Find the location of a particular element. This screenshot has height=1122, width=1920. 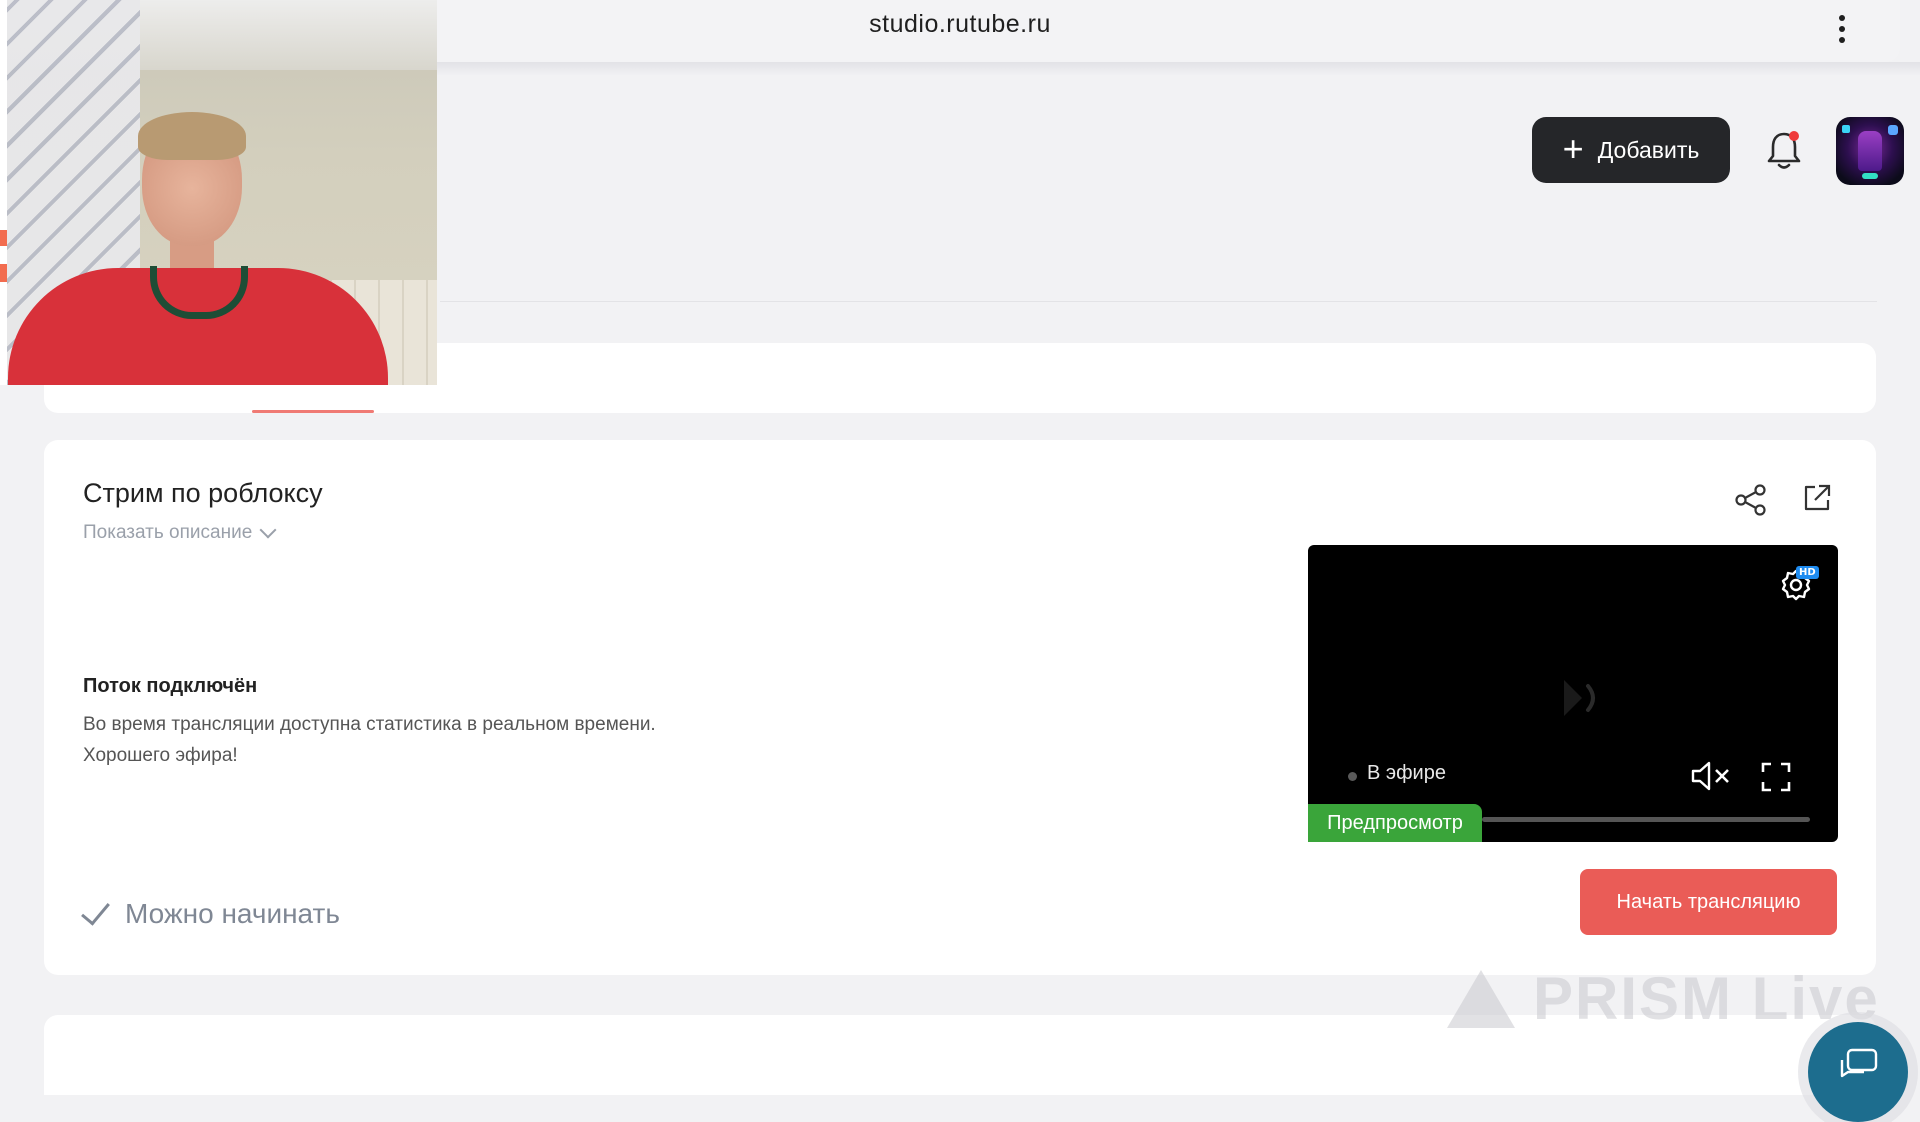

quality-badge: HD is located at coordinates (1807, 572).